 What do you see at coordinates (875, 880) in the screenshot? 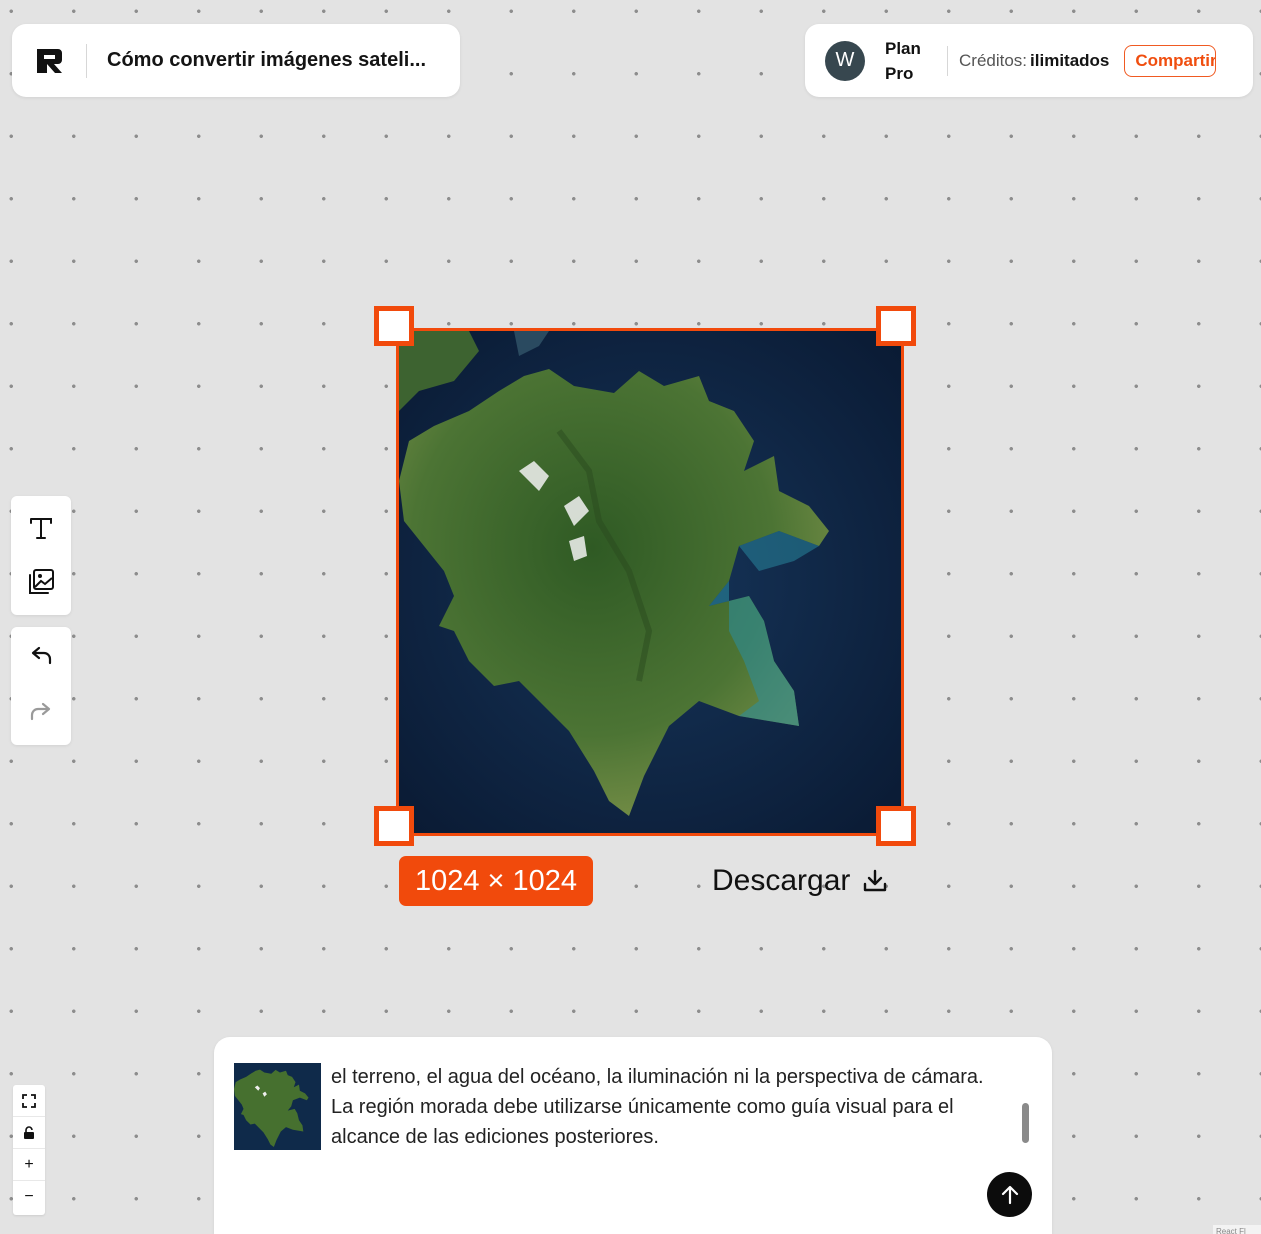
I see `download-icon` at bounding box center [875, 880].